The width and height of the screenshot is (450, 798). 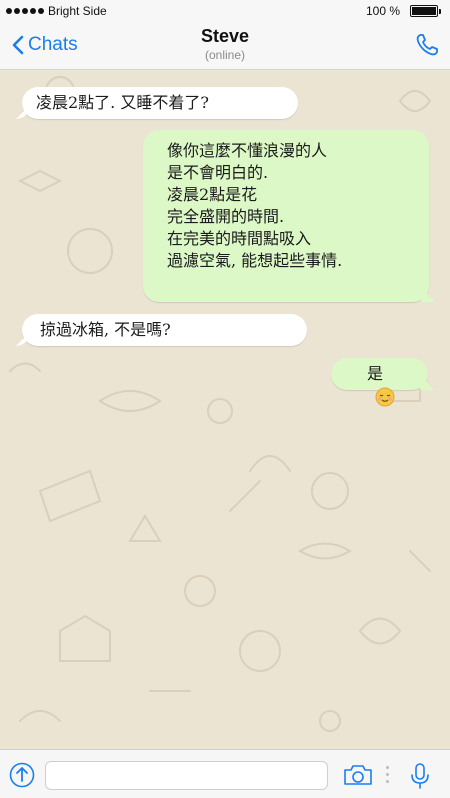 I want to click on message-line: 過濾空氣, 能想起些事情., so click(x=255, y=260).